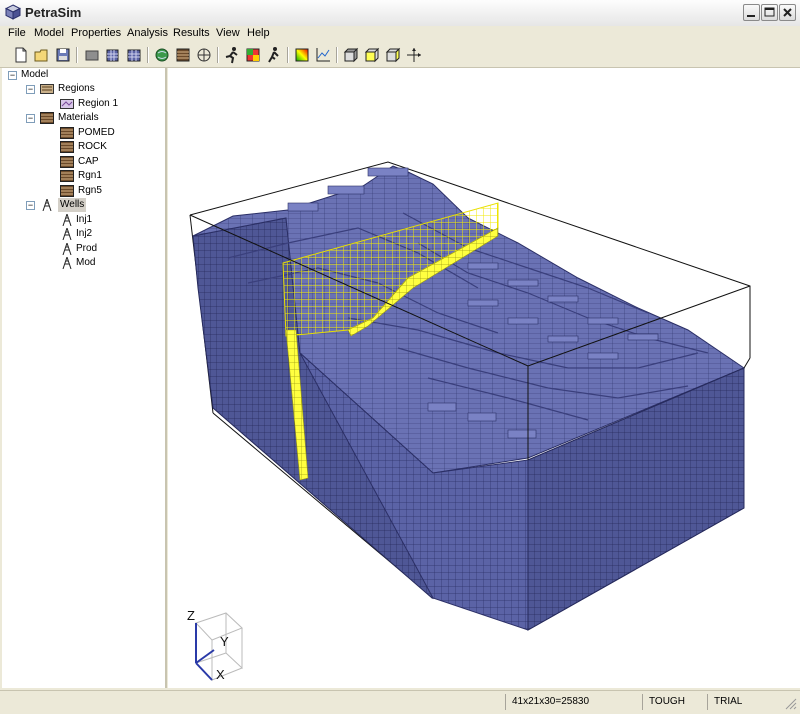  What do you see at coordinates (224, 641) in the screenshot?
I see `axis-y-label: Y` at bounding box center [224, 641].